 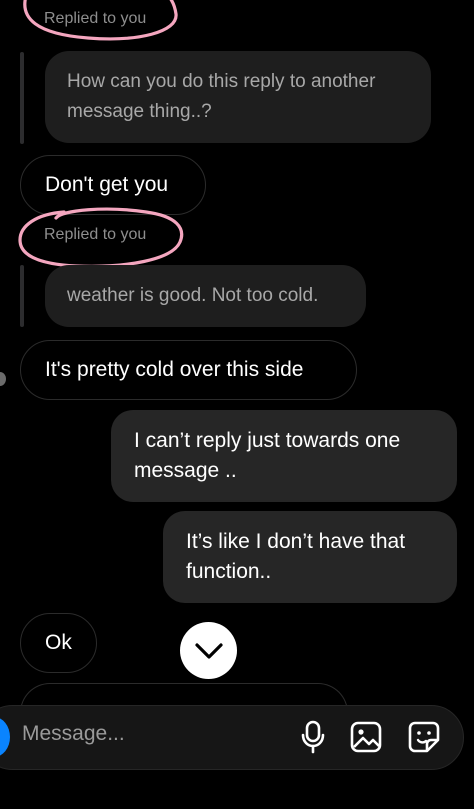 I want to click on chevron-down-icon, so click(x=208, y=650).